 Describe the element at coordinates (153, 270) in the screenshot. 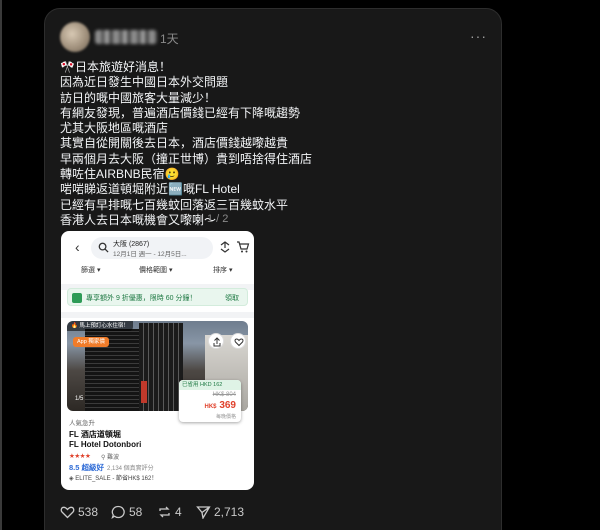

I see `filter-label: 價格範圍` at that location.